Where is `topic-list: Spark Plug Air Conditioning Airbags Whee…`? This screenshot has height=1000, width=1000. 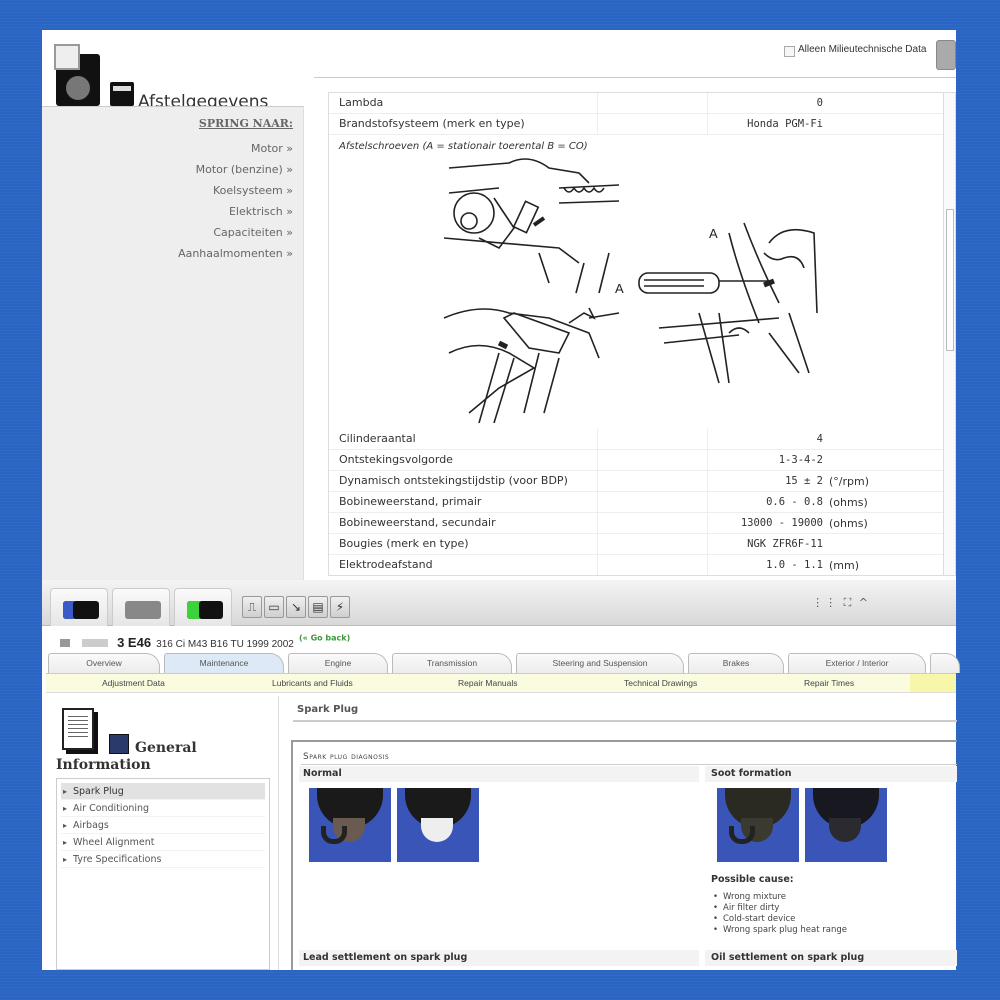 topic-list: Spark Plug Air Conditioning Airbags Whee… is located at coordinates (163, 874).